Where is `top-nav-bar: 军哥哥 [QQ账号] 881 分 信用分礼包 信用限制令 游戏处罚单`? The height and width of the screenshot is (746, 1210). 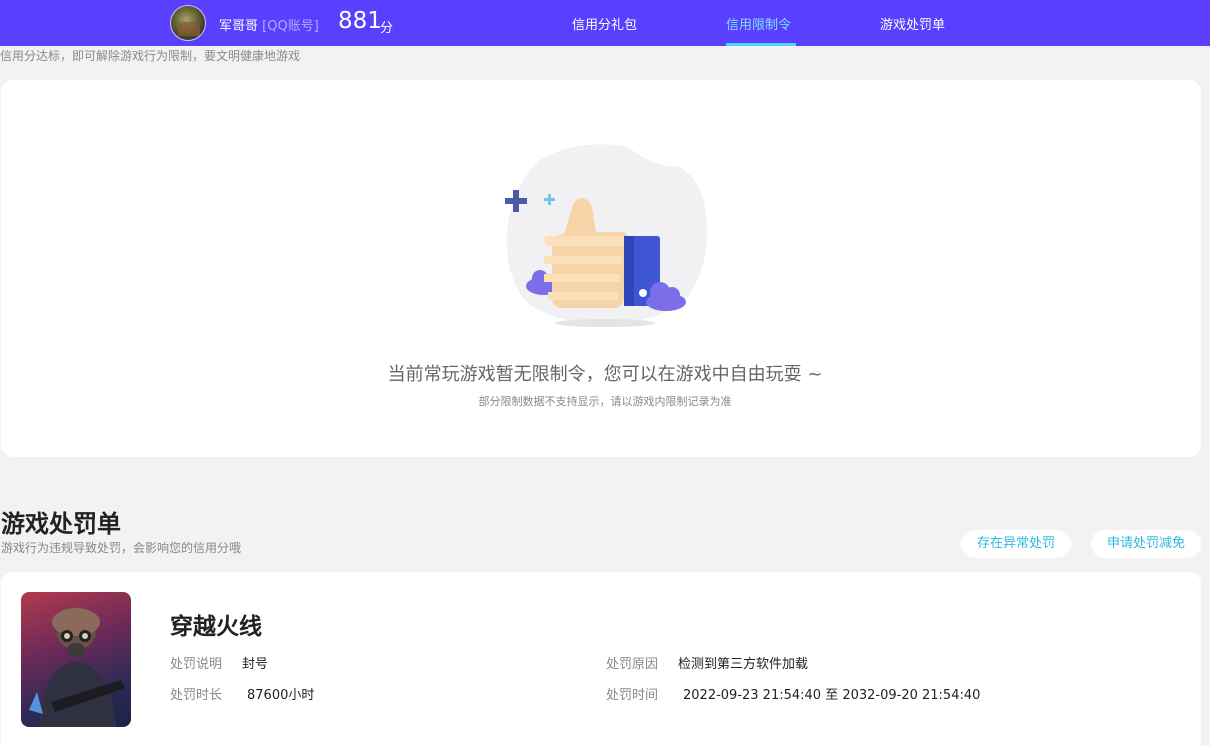
top-nav-bar: 军哥哥 [QQ账号] 881 分 信用分礼包 信用限制令 游戏处罚单 is located at coordinates (605, 23).